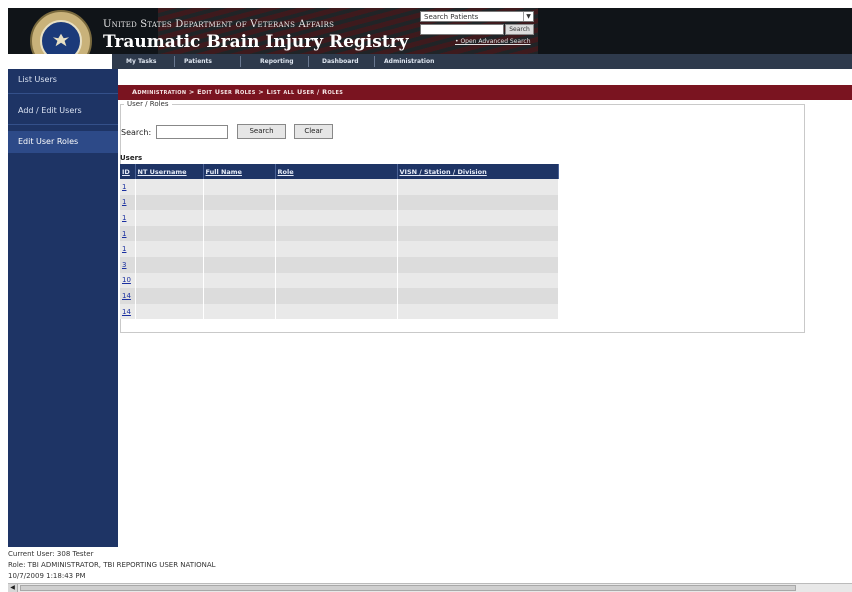 The height and width of the screenshot is (592, 852). Describe the element at coordinates (198, 61) in the screenshot. I see `nav-patients: Patients` at that location.